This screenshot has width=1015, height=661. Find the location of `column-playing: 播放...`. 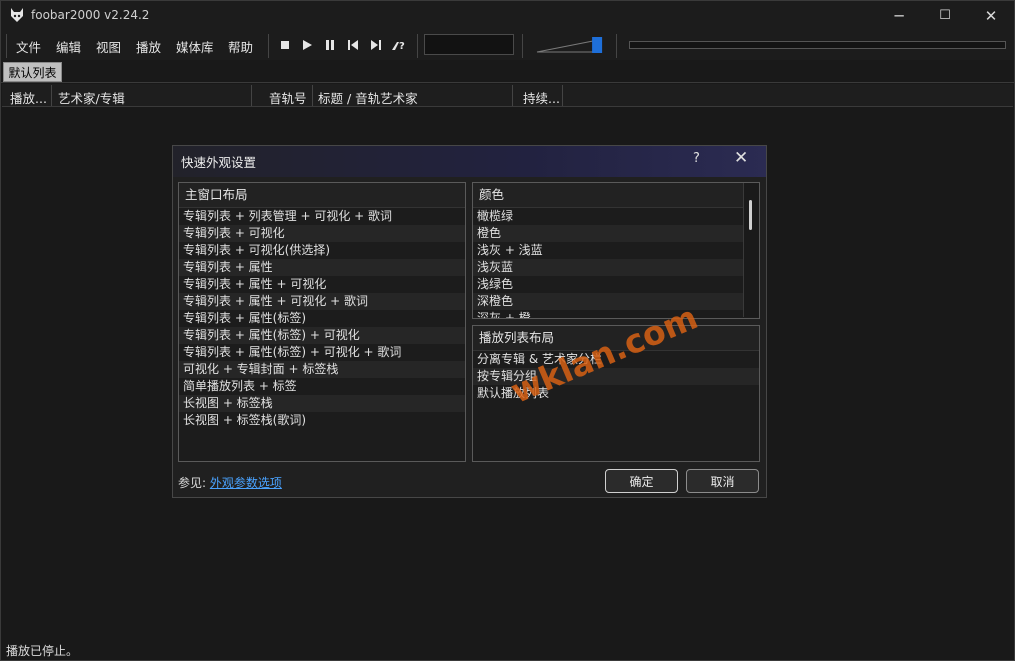

column-playing: 播放... is located at coordinates (28, 97).